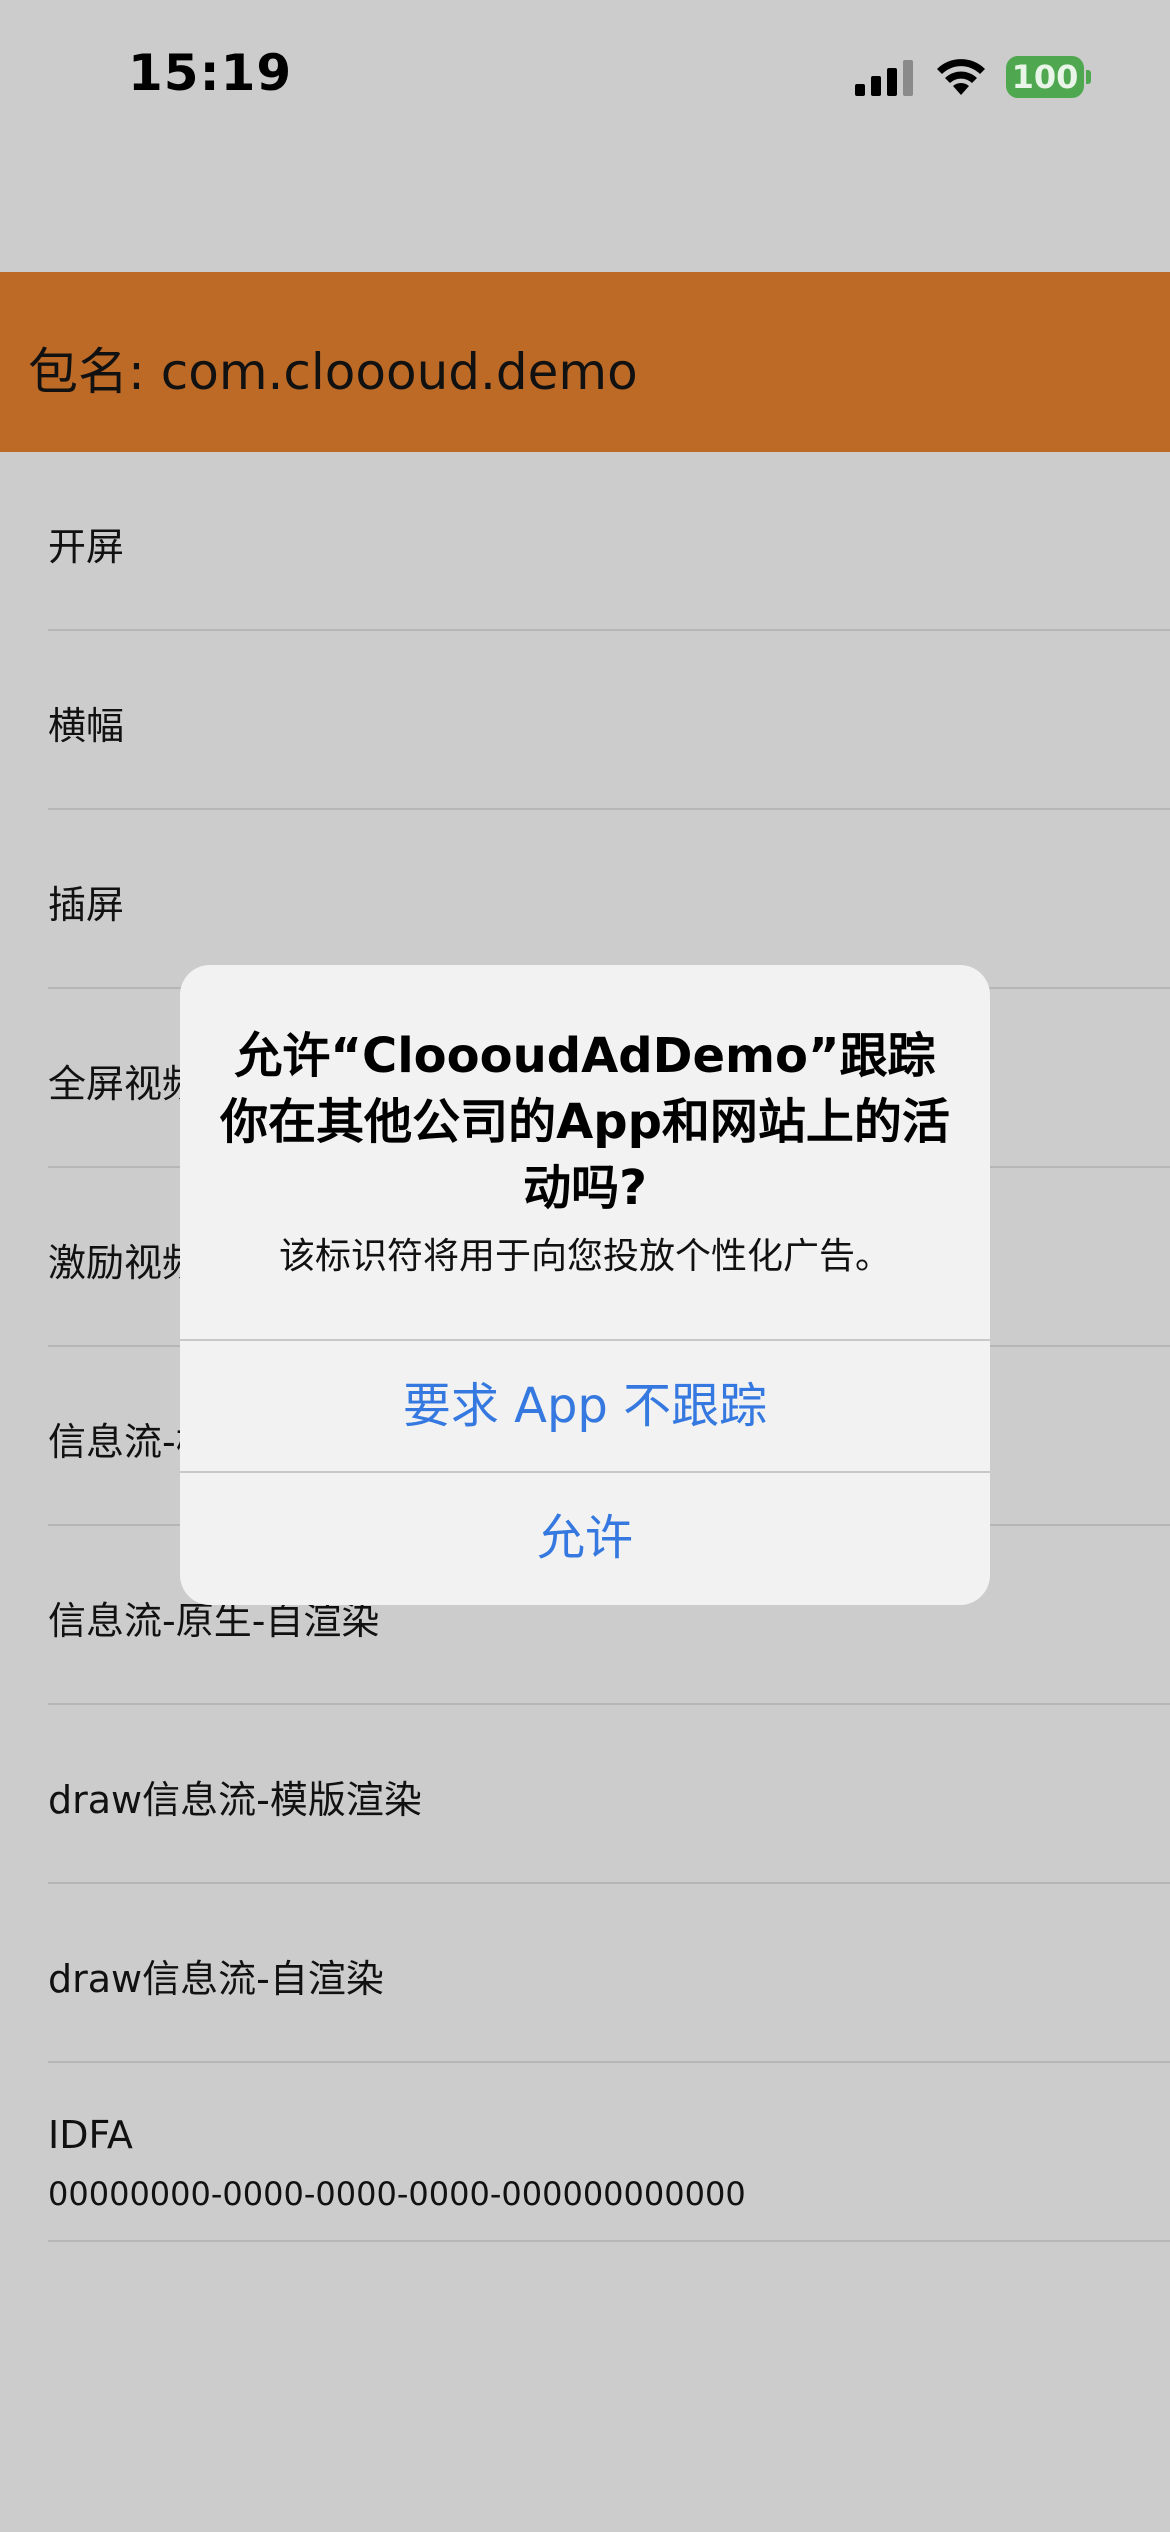 This screenshot has height=2532, width=1170. What do you see at coordinates (210, 73) in the screenshot?
I see `status-time: 15:19` at bounding box center [210, 73].